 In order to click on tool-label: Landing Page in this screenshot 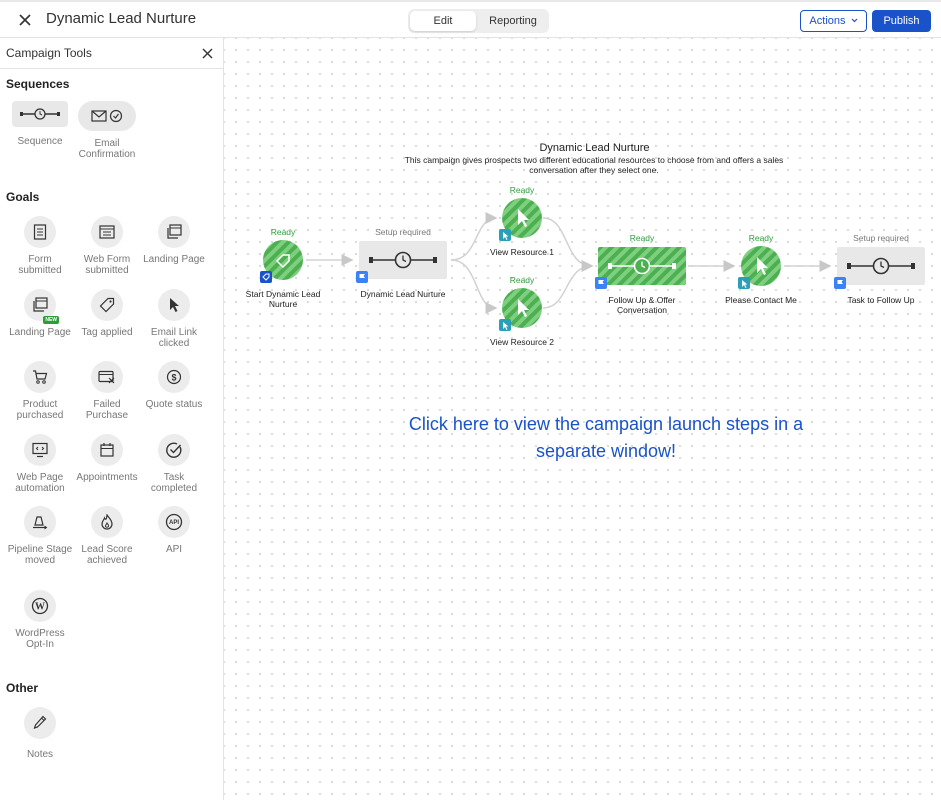, I will do `click(174, 259)`.